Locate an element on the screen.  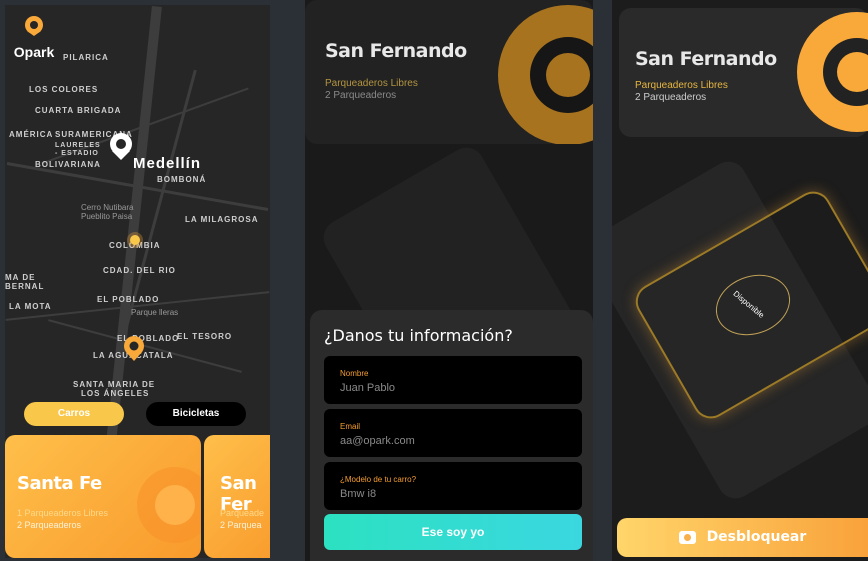
toggle-cars-button: Carros is located at coordinates (74, 414).